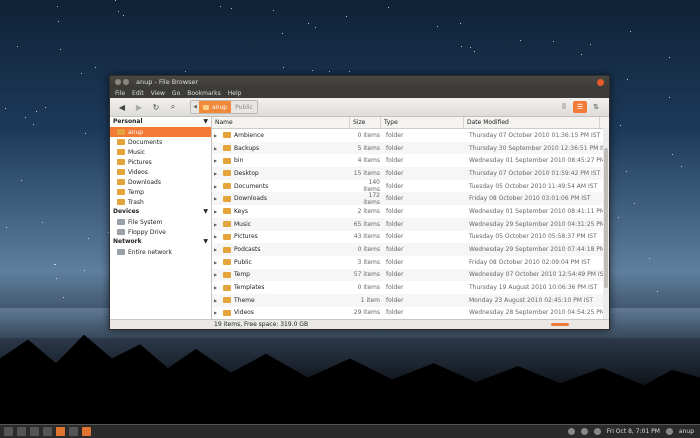 Image resolution: width=700 pixels, height=438 pixels. What do you see at coordinates (136, 192) in the screenshot?
I see `sidebar-item-label: Temp` at bounding box center [136, 192].